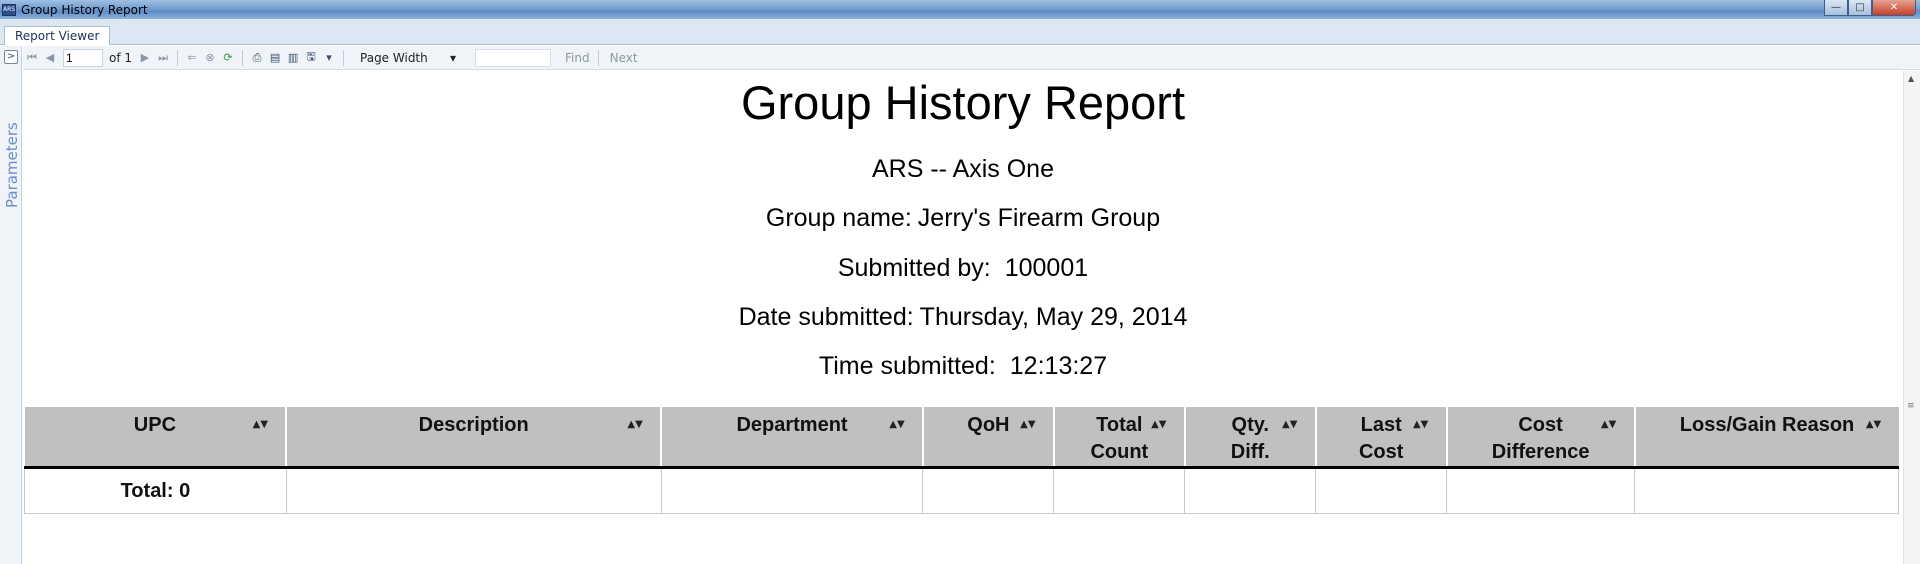  Describe the element at coordinates (988, 425) in the screenshot. I see `column-header-label: QoH` at that location.